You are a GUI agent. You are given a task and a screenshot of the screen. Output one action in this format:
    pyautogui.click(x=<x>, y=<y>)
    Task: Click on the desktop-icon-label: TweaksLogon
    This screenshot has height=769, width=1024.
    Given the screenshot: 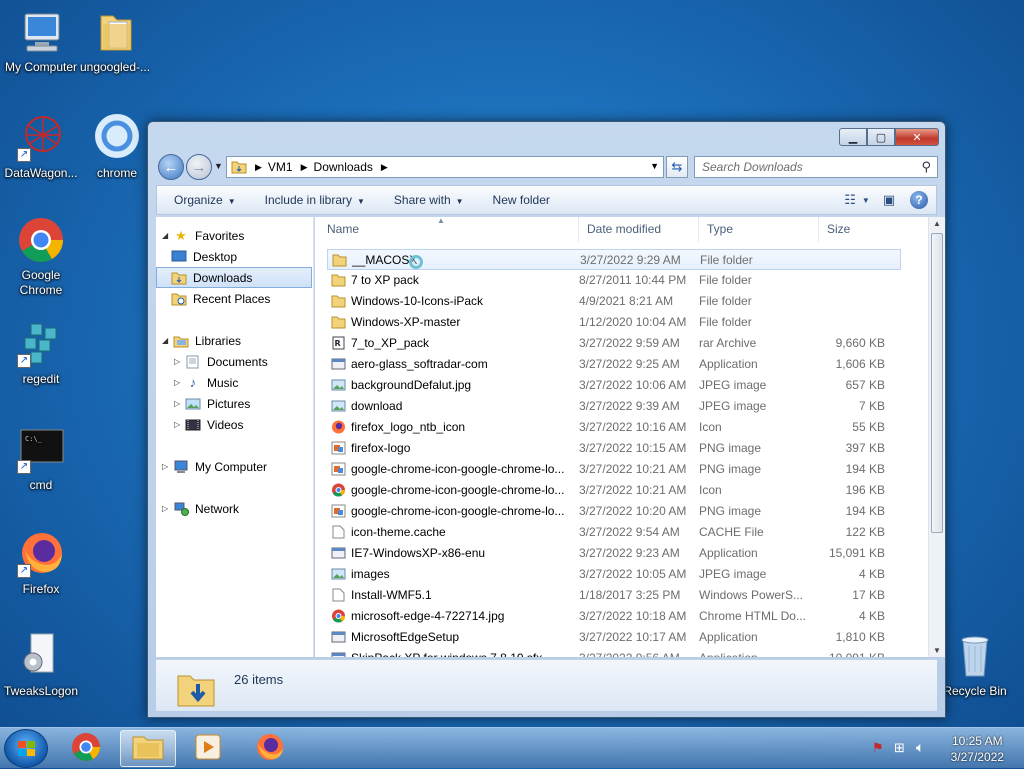 What is the action you would take?
    pyautogui.click(x=41, y=691)
    